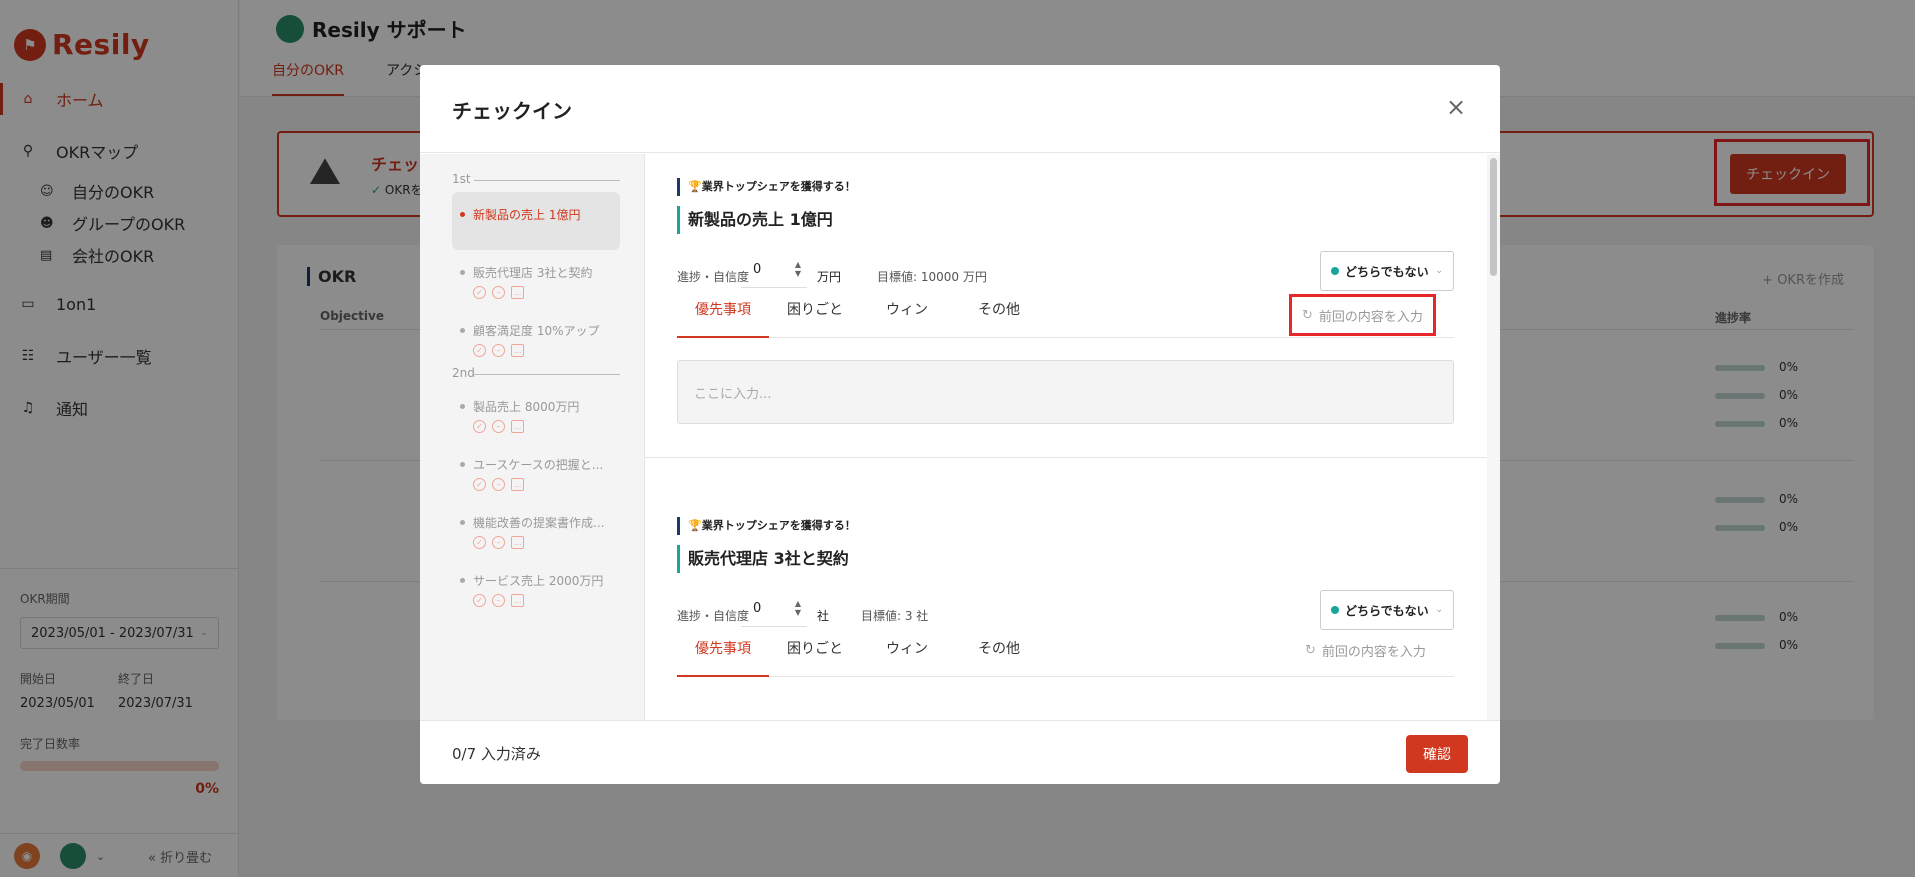 Image resolution: width=1915 pixels, height=877 pixels. Describe the element at coordinates (527, 215) in the screenshot. I see `step-label: 新製品の売上 1億円` at that location.